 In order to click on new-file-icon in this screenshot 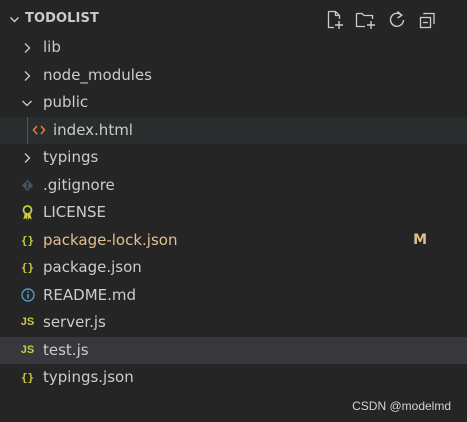, I will do `click(335, 19)`.